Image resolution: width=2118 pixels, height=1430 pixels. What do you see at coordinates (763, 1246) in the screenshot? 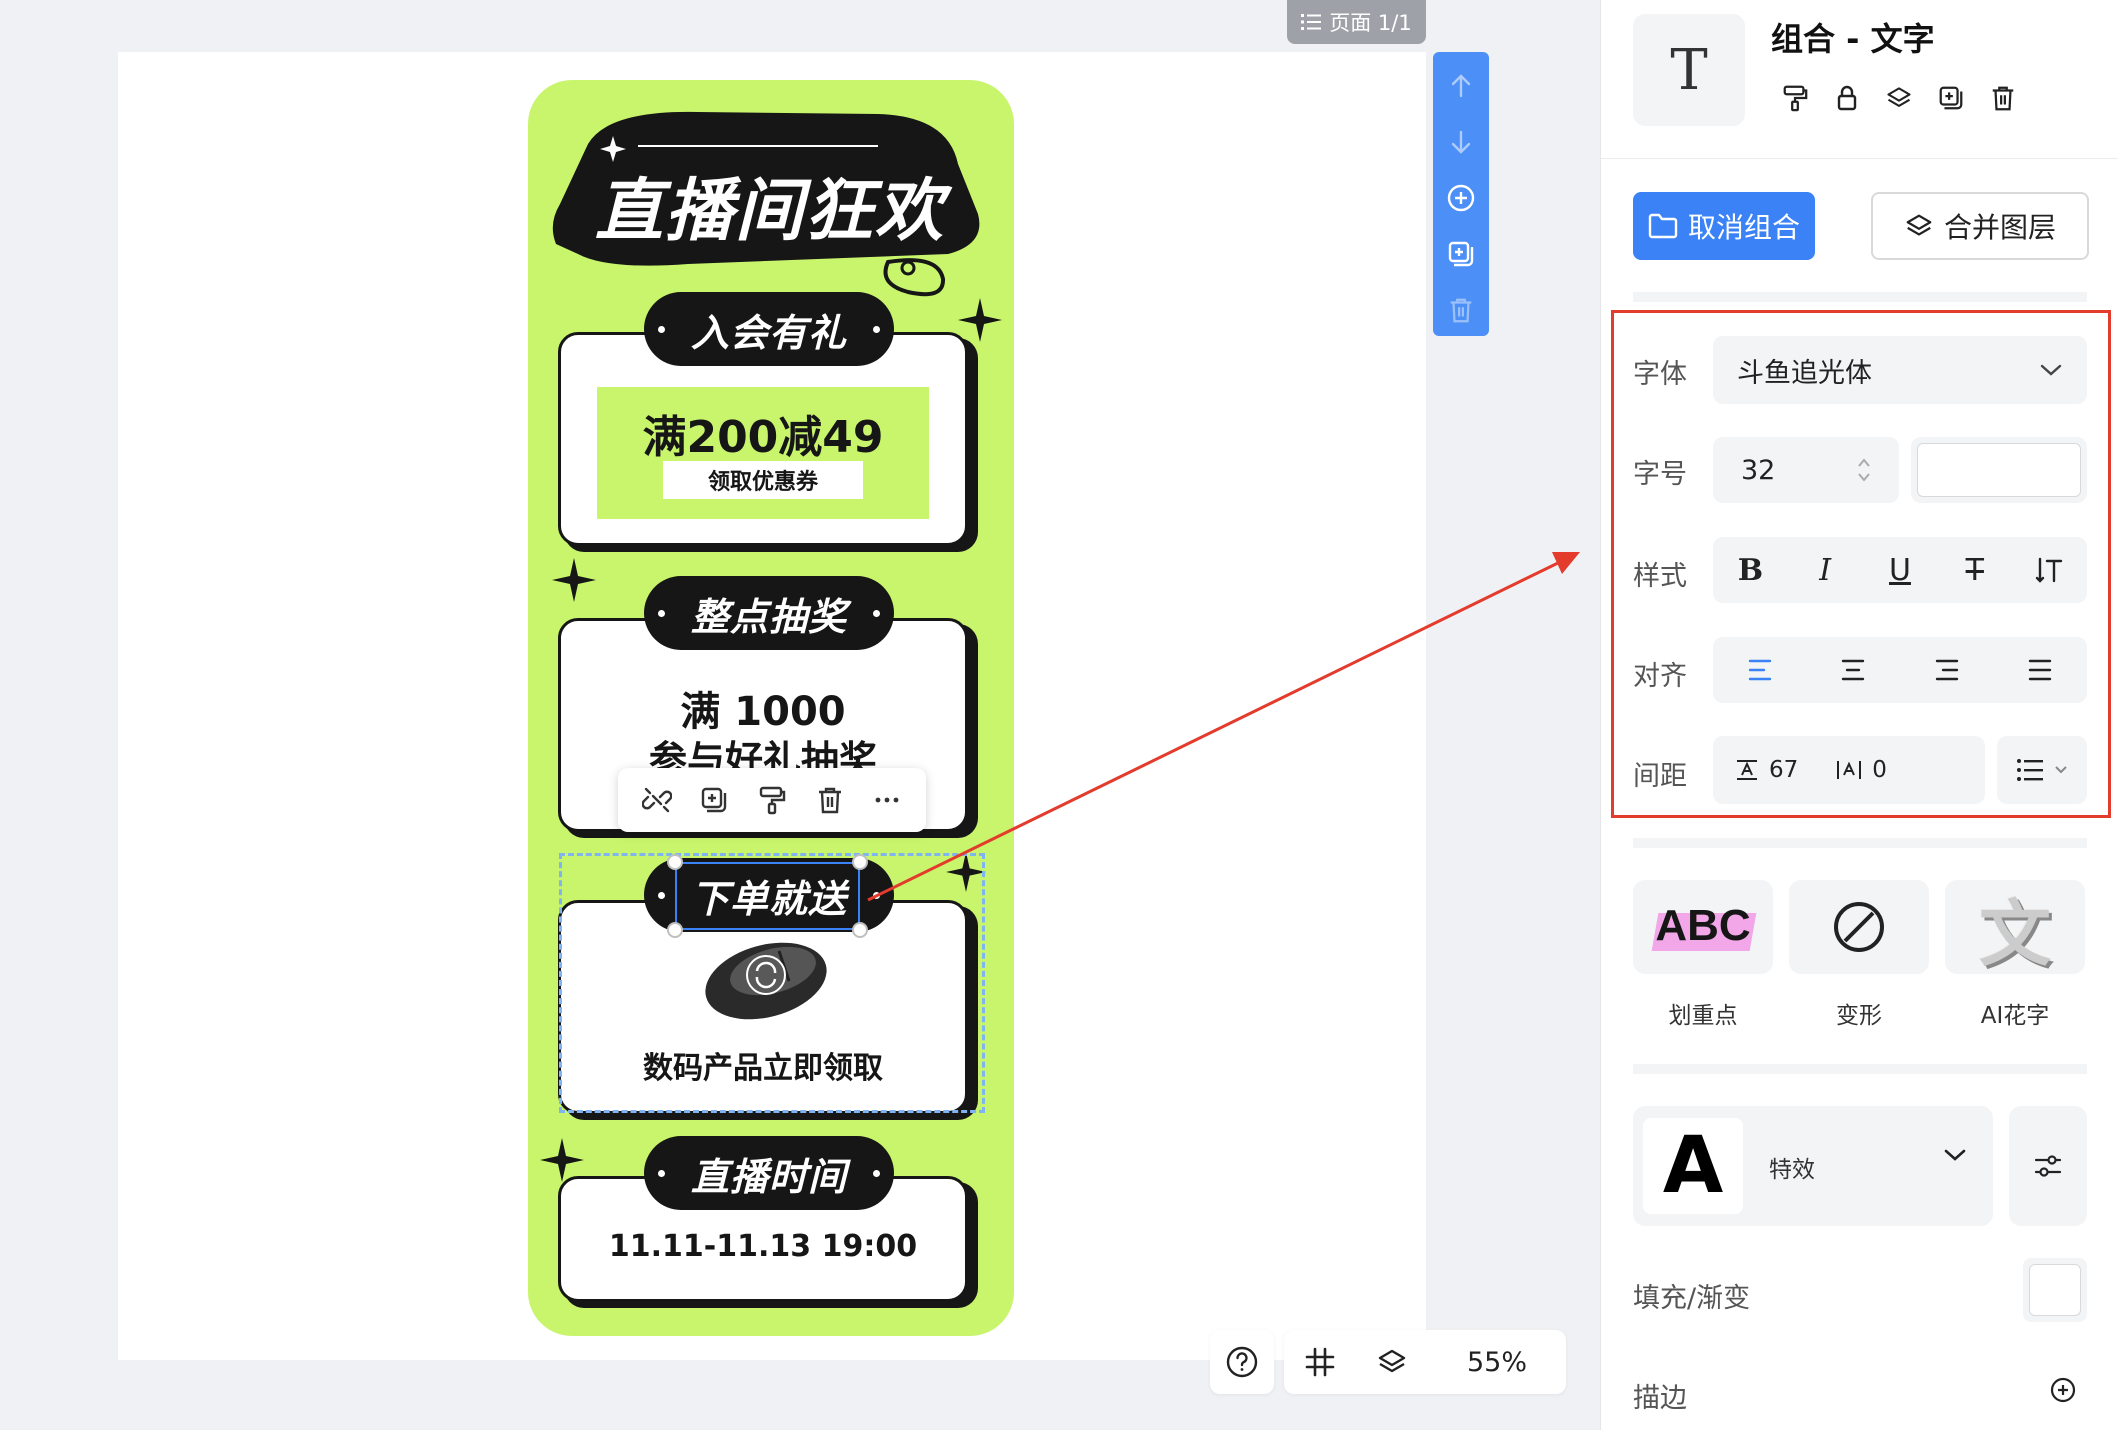
I see `live-time-text: 11.11-11.13 19:00` at bounding box center [763, 1246].